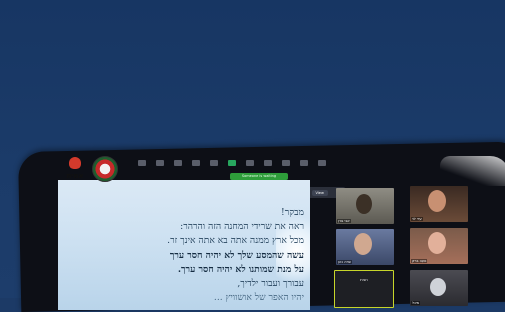 This screenshot has height=312, width=505. What do you see at coordinates (293, 163) in the screenshot?
I see `zoom-toolbar` at bounding box center [293, 163].